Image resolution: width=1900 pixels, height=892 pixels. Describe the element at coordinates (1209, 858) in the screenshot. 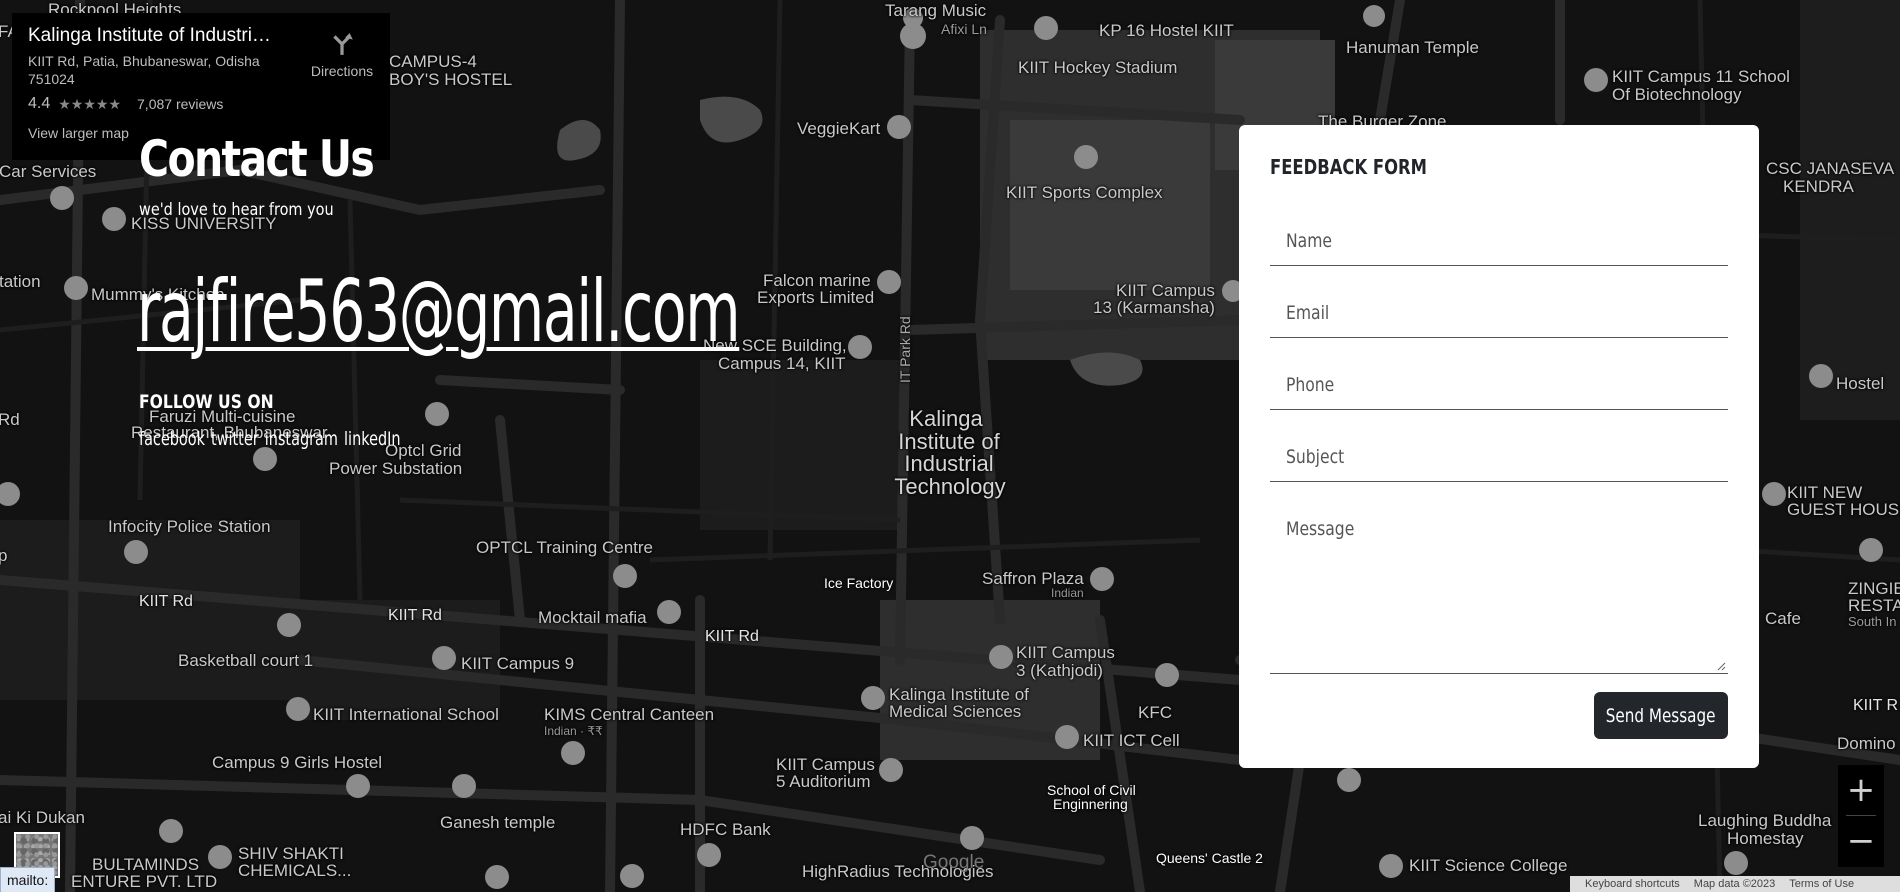

I see `map-label: Queens' Castle 2` at that location.